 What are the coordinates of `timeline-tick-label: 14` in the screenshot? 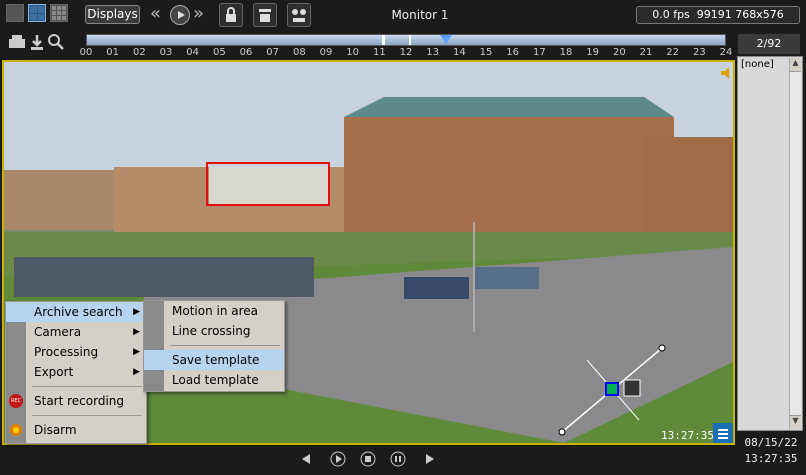 It's located at (459, 52).